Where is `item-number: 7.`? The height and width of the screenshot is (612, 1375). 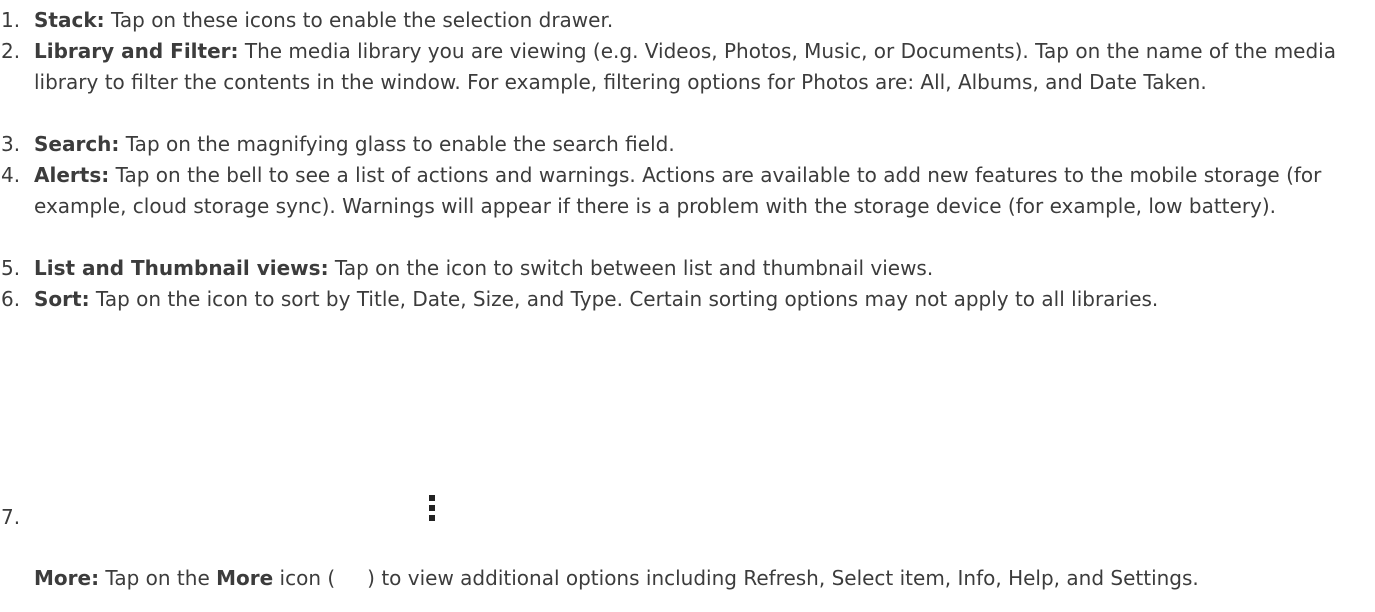
item-number: 7. is located at coordinates (11, 517).